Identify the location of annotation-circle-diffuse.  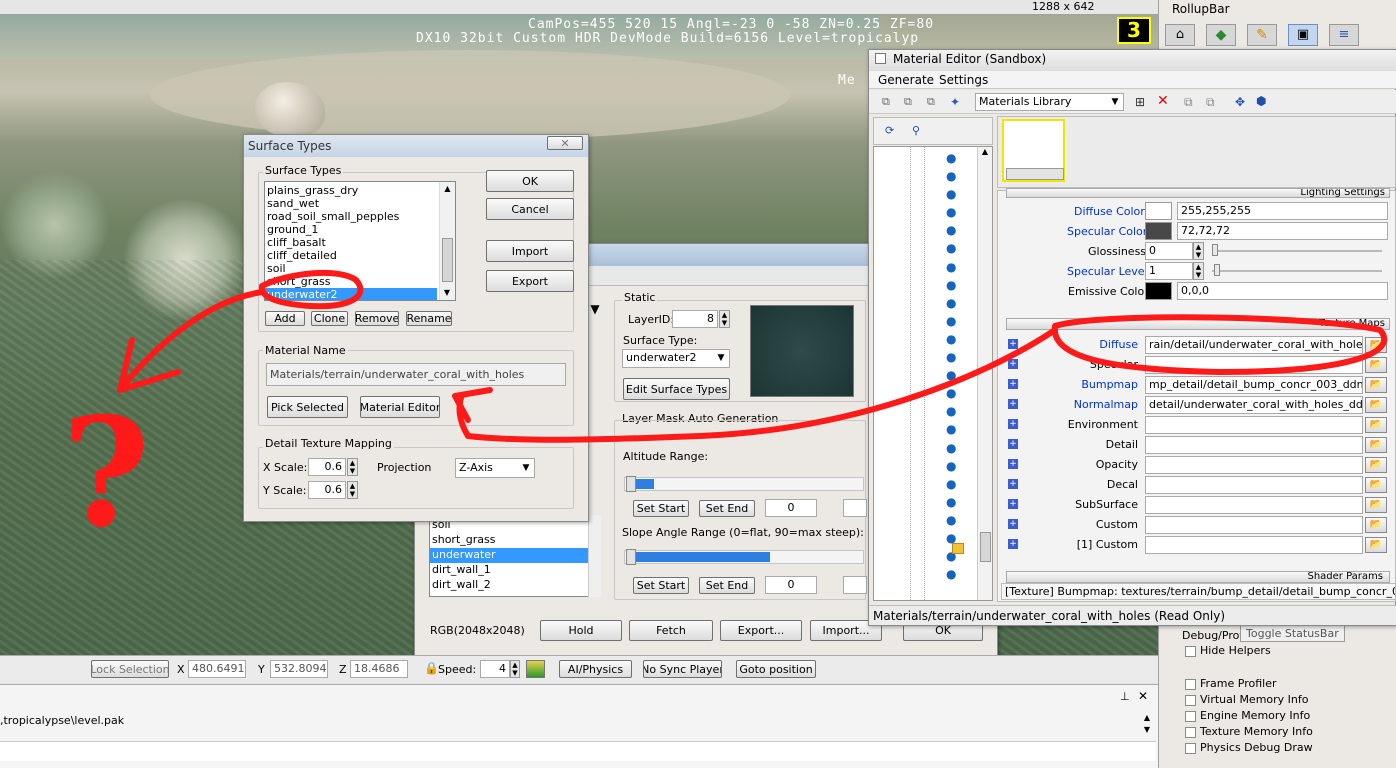
(1219, 344).